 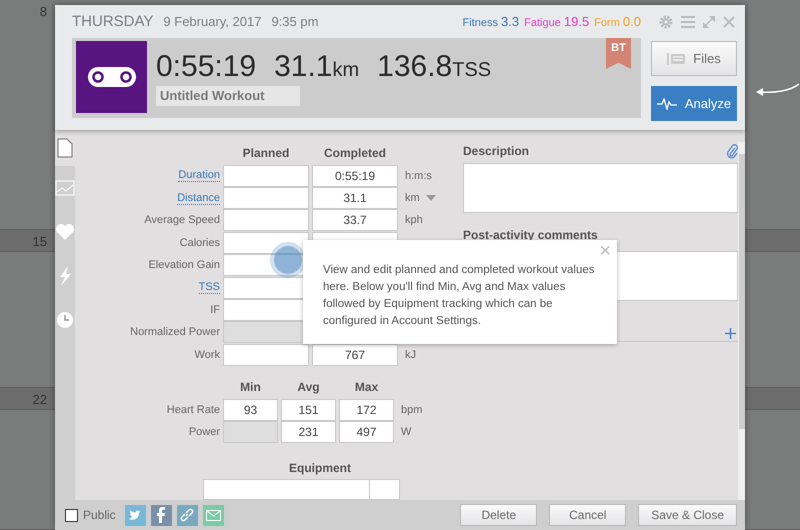 What do you see at coordinates (414, 66) in the screenshot?
I see `tss-value: 136.8` at bounding box center [414, 66].